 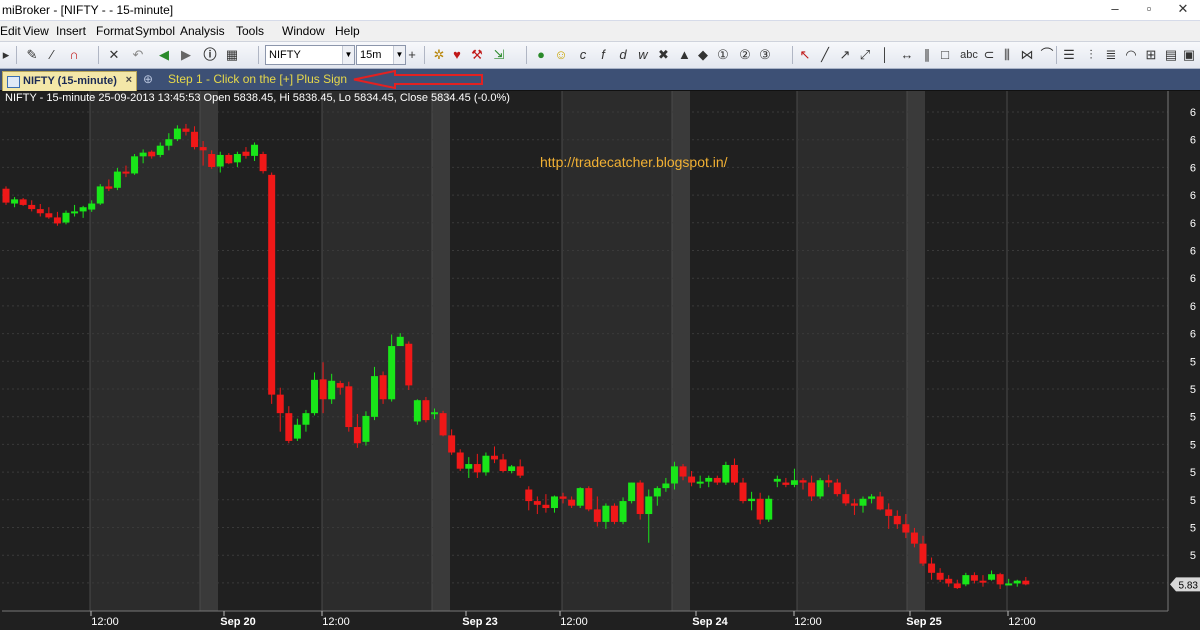 I want to click on interval-combo: 15m ▼, so click(x=381, y=55).